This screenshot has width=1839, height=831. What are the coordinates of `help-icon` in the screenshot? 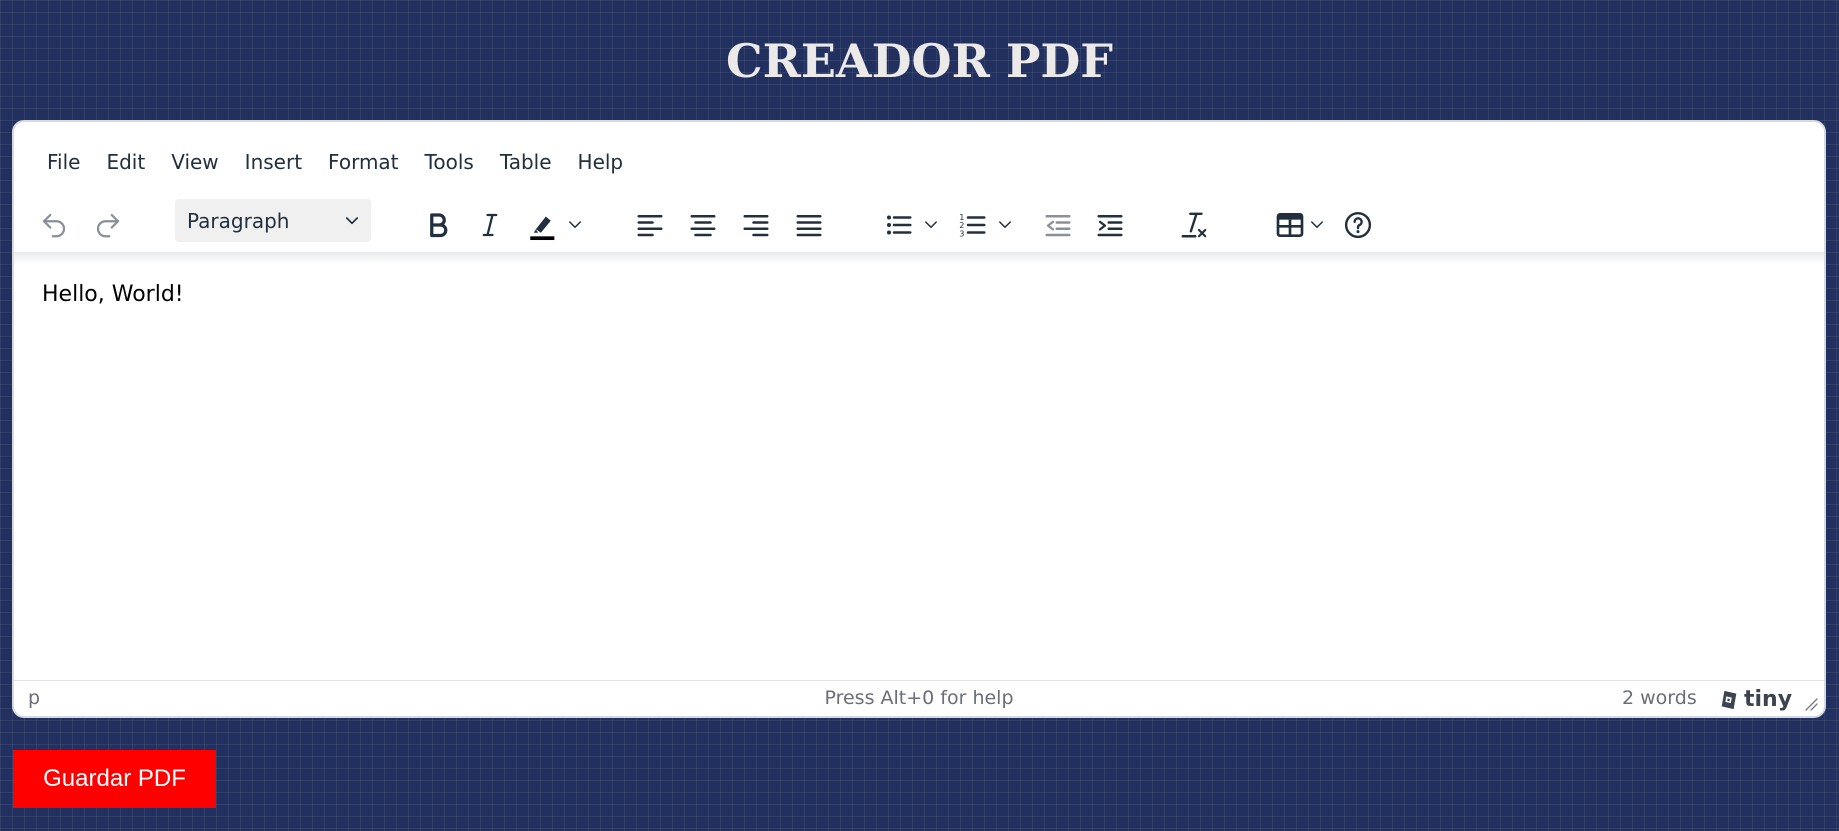 It's located at (1358, 225).